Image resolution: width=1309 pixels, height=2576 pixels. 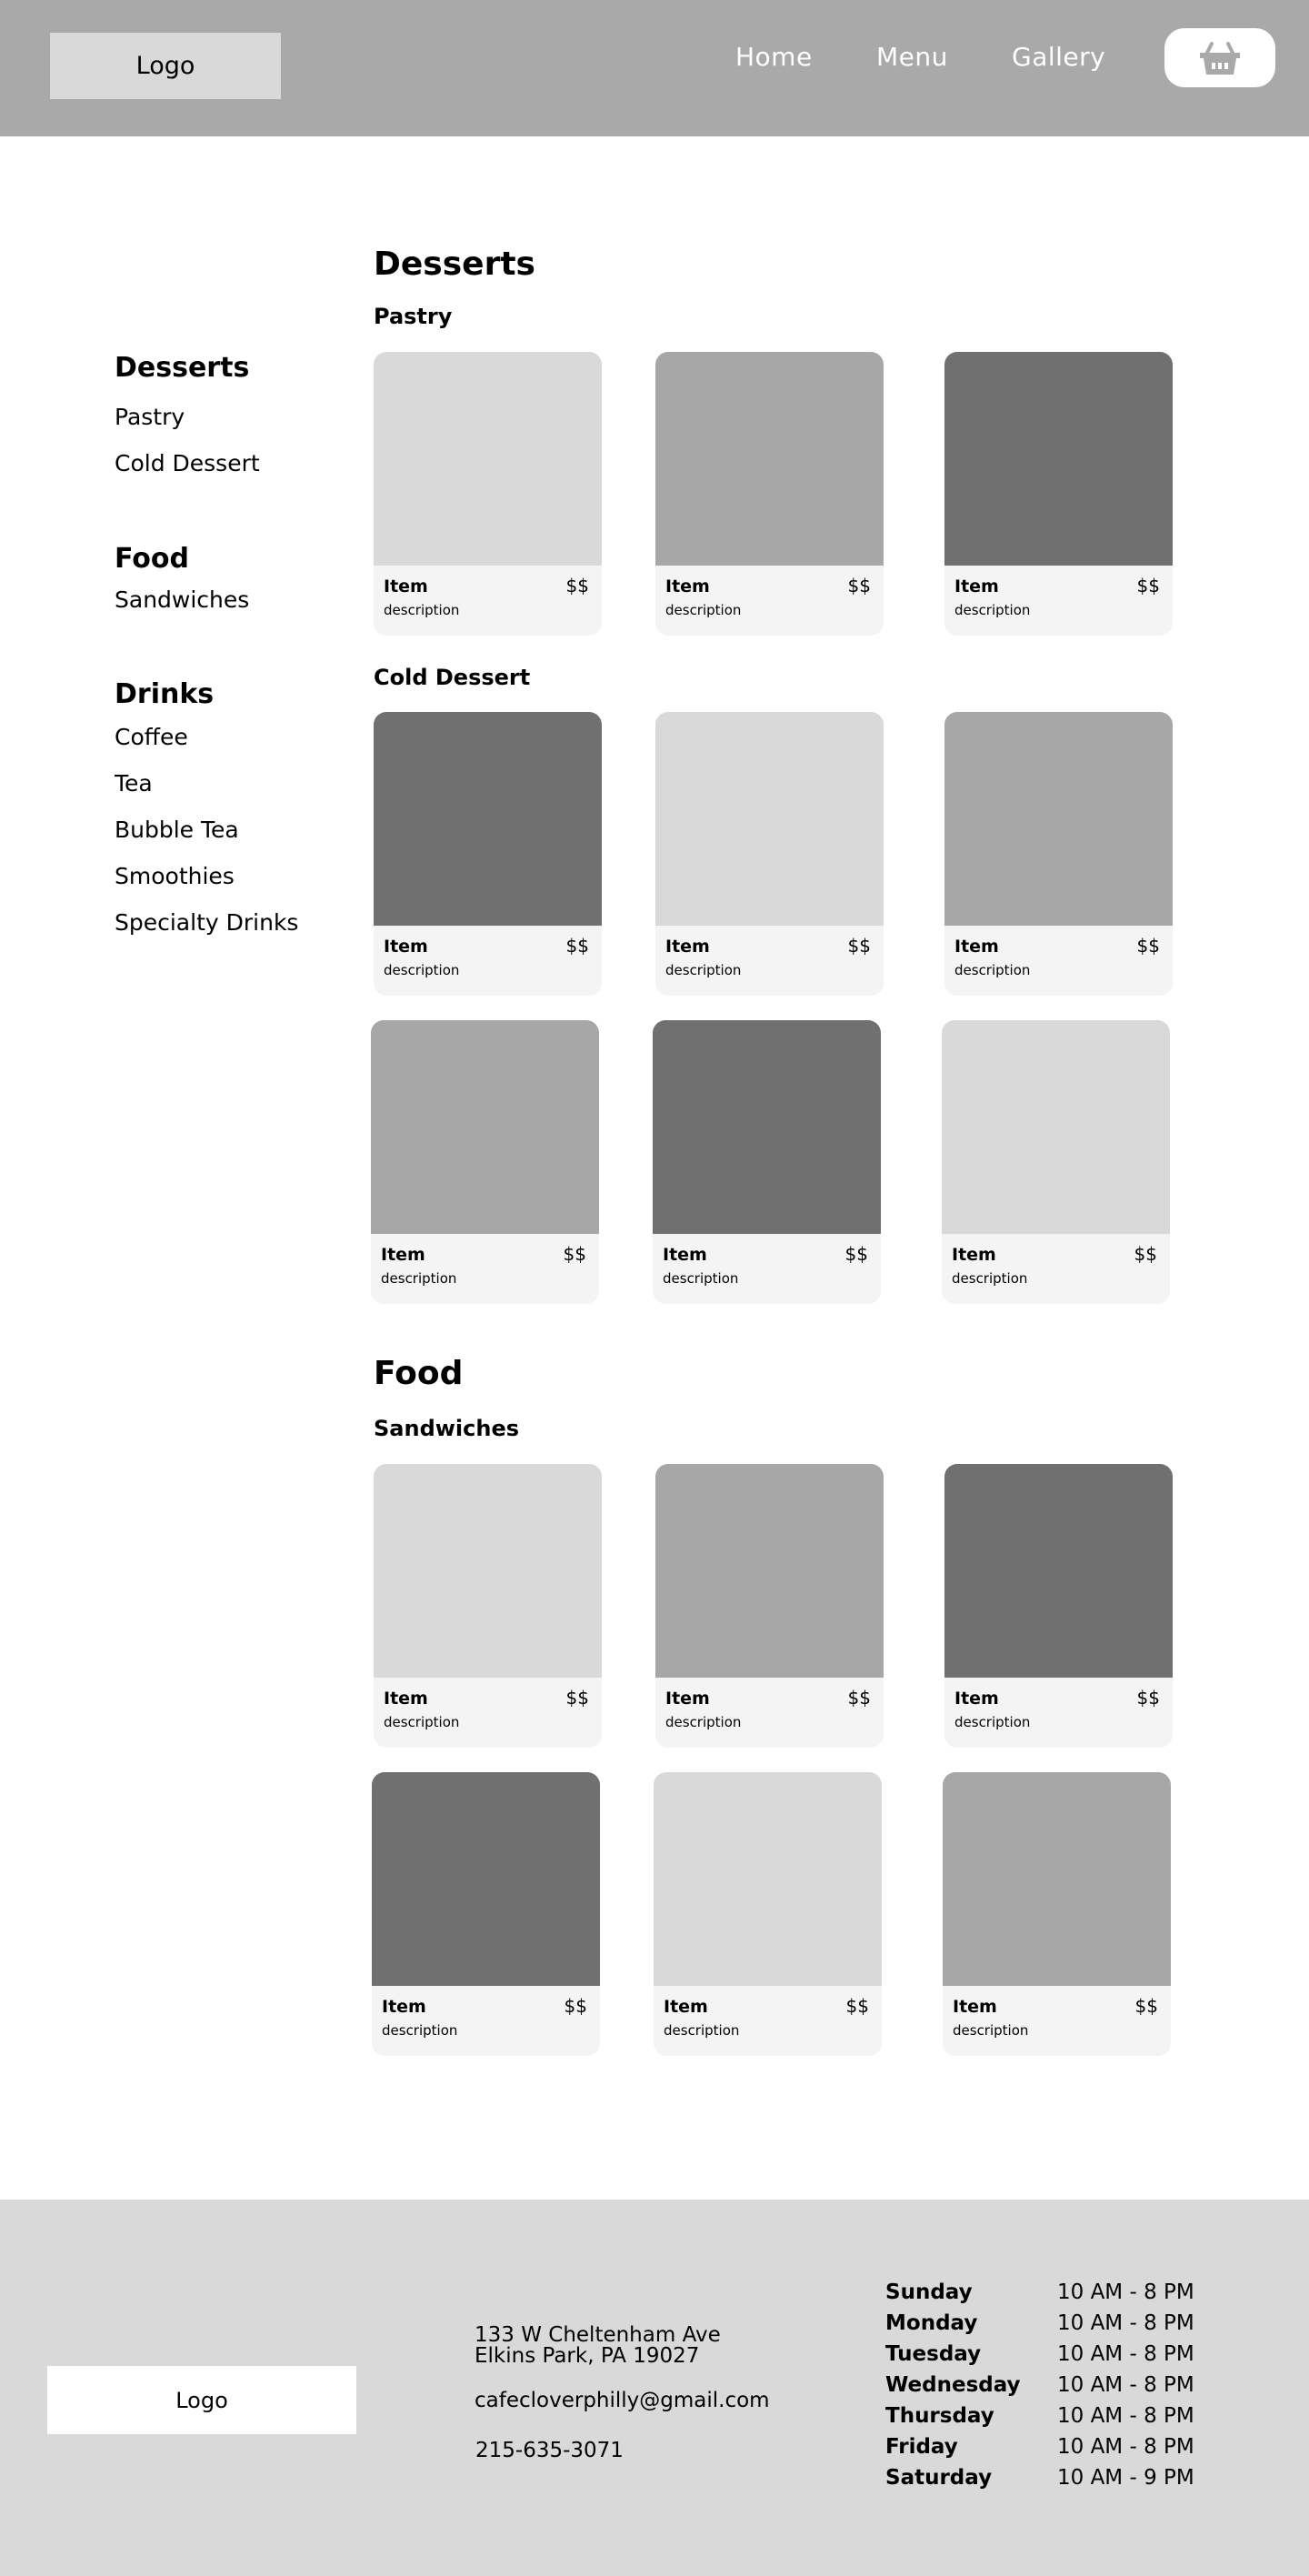 I want to click on logo-text: Logo, so click(x=165, y=66).